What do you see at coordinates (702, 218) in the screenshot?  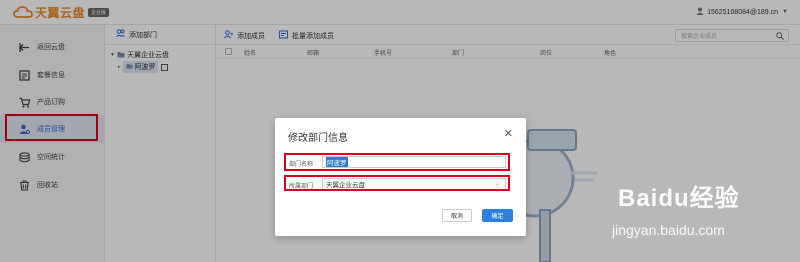 I see `watermark: Baidu经验 jingyan.baidu.com` at bounding box center [702, 218].